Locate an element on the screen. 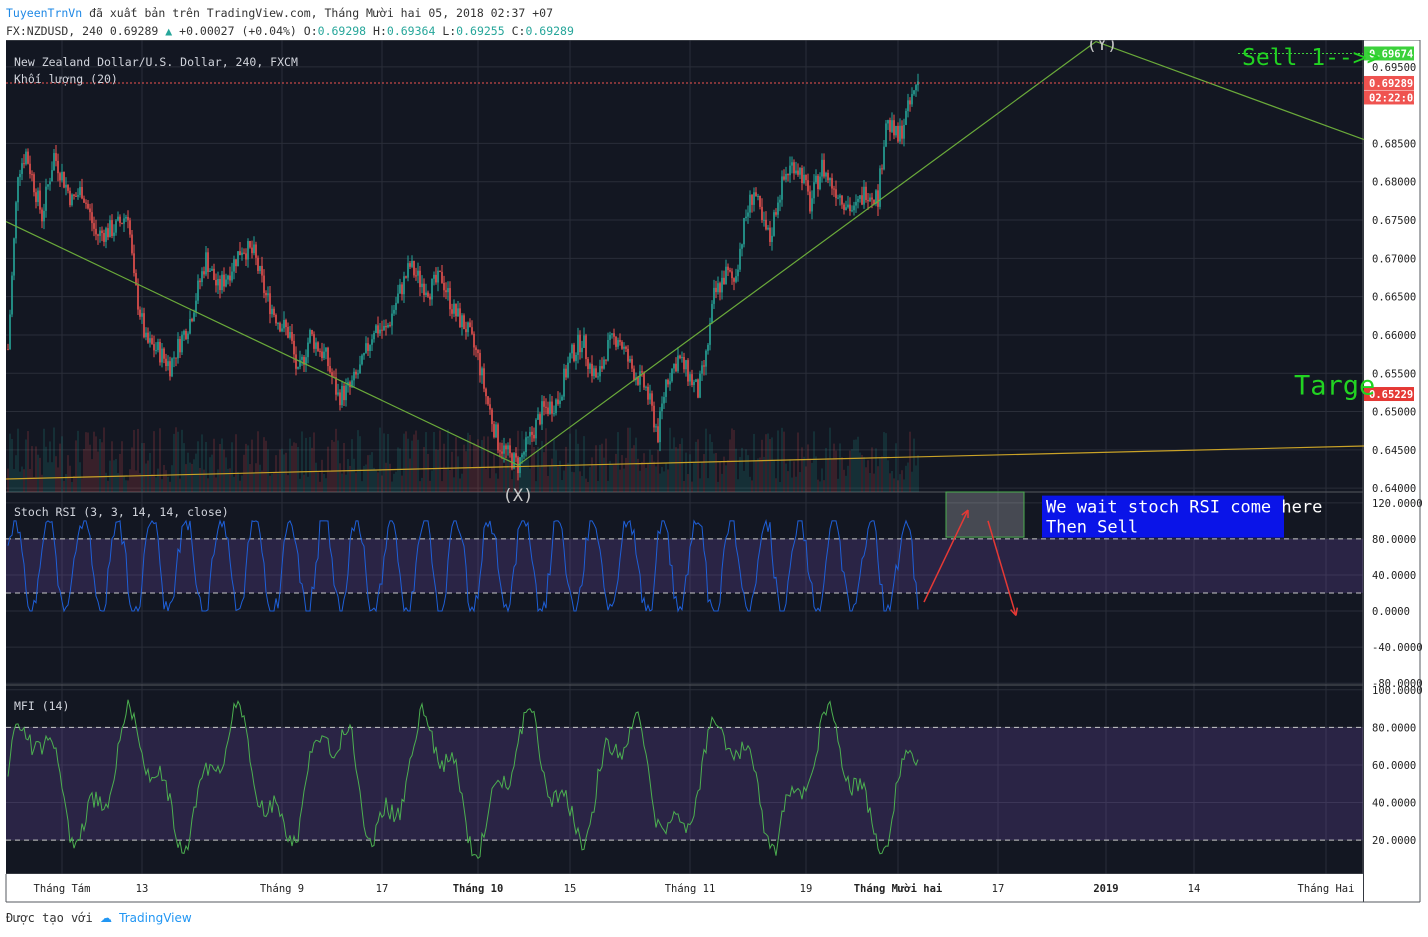 The width and height of the screenshot is (1428, 937). x-tick-label: 2019 is located at coordinates (1105, 889).